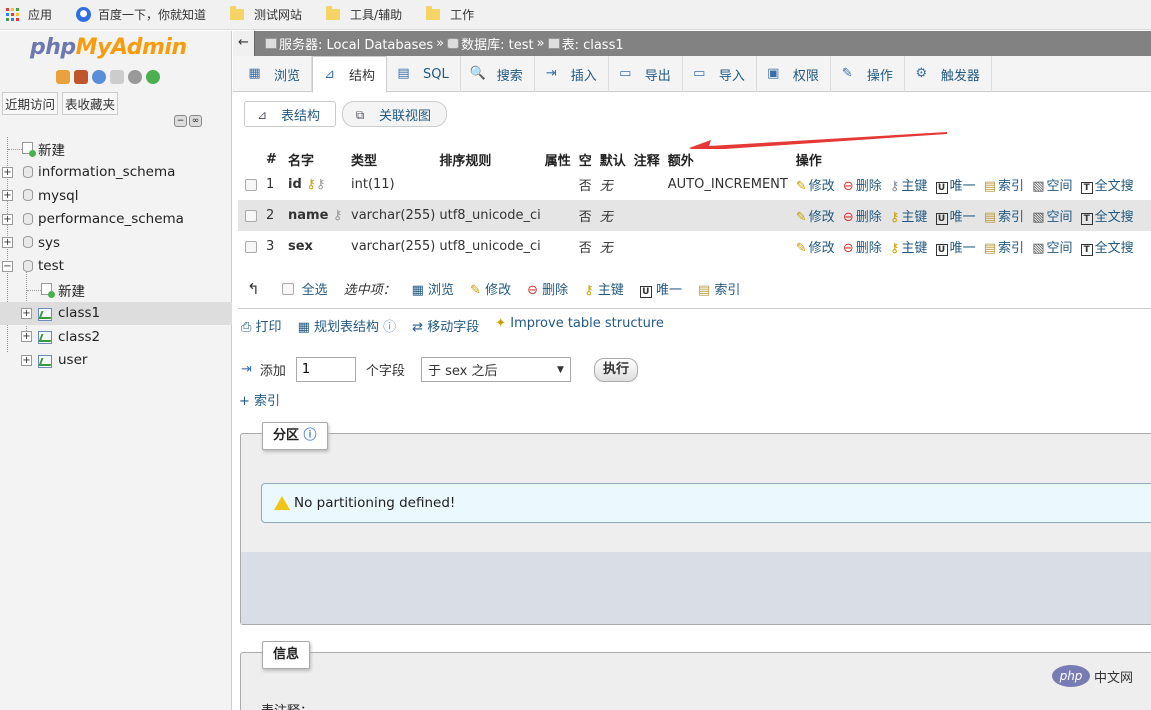  Describe the element at coordinates (116, 243) in the screenshot. I see `tree-item-sys: + sys` at that location.